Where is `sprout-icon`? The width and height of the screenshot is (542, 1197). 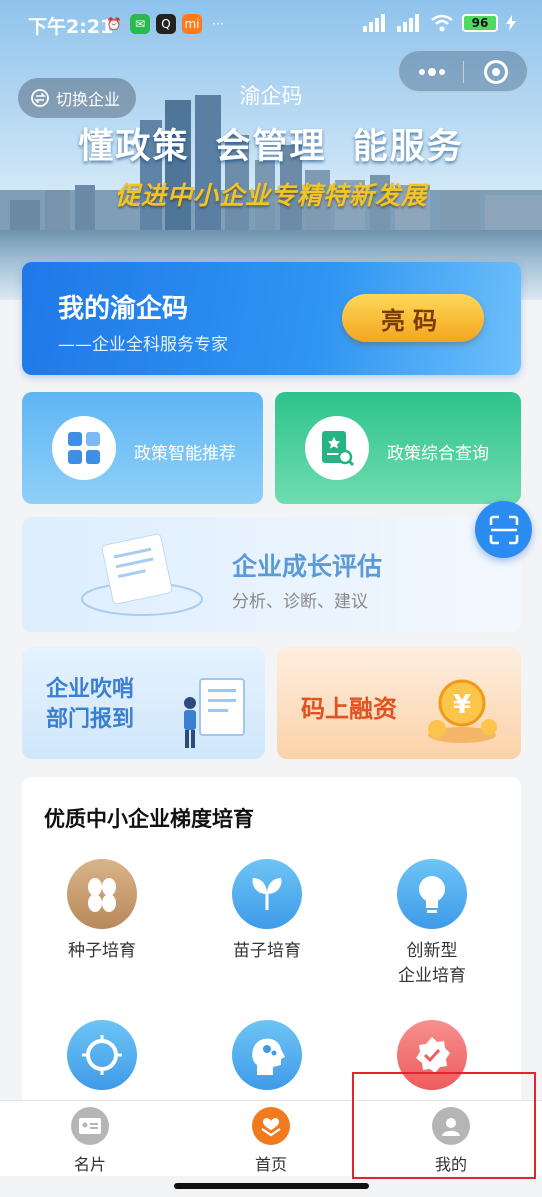
sprout-icon is located at coordinates (267, 894).